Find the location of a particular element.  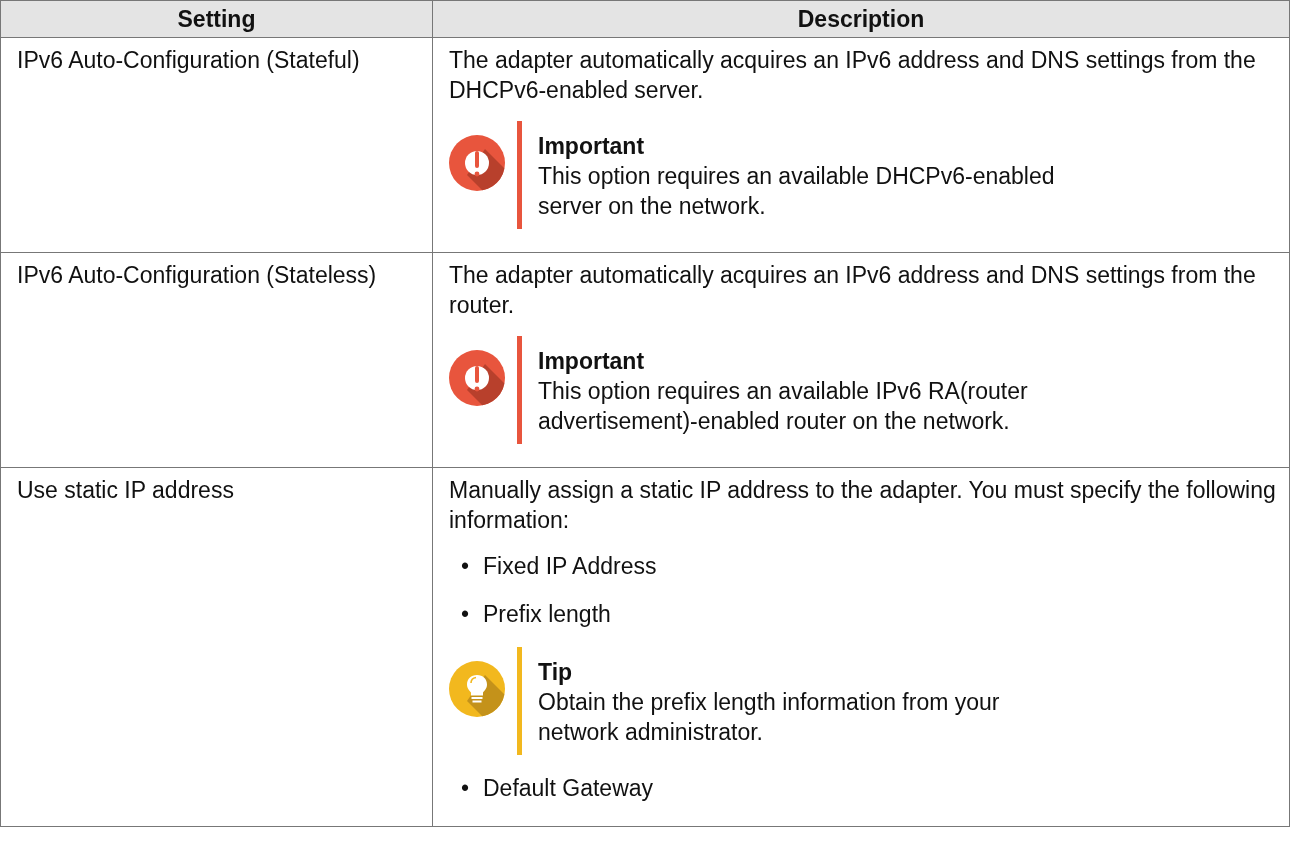

callout-text: This option requires an available IPv6 RA(router advertisement)-enabled router on the network. is located at coordinates (783, 406).